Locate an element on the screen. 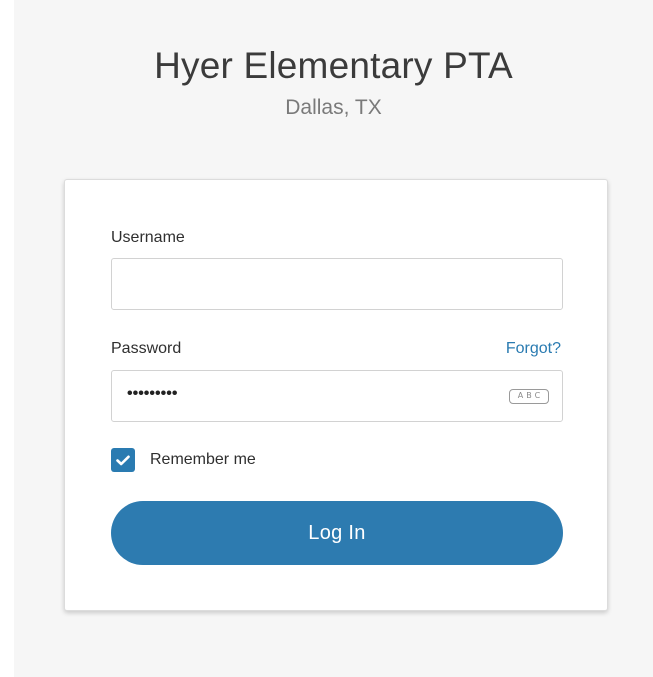  username-field-wrapper is located at coordinates (337, 284).